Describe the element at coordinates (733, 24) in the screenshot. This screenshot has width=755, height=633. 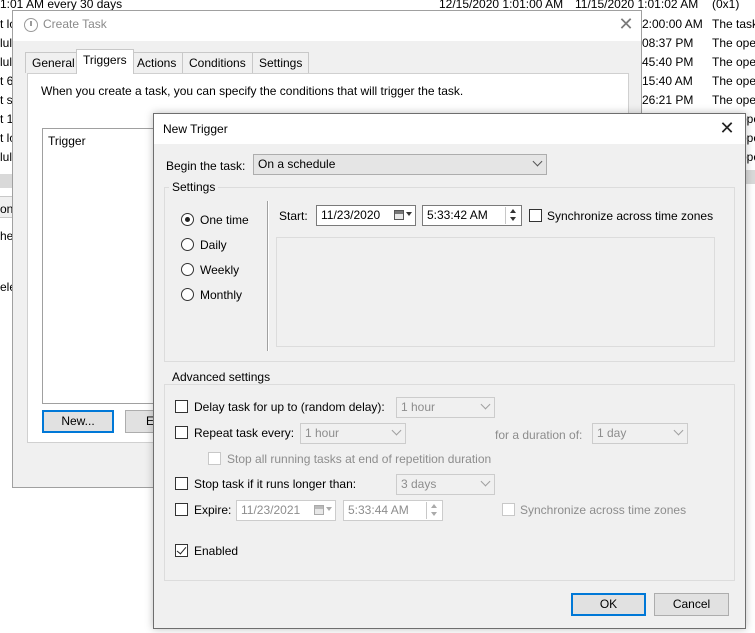
I see `task-row-desc: The task` at that location.